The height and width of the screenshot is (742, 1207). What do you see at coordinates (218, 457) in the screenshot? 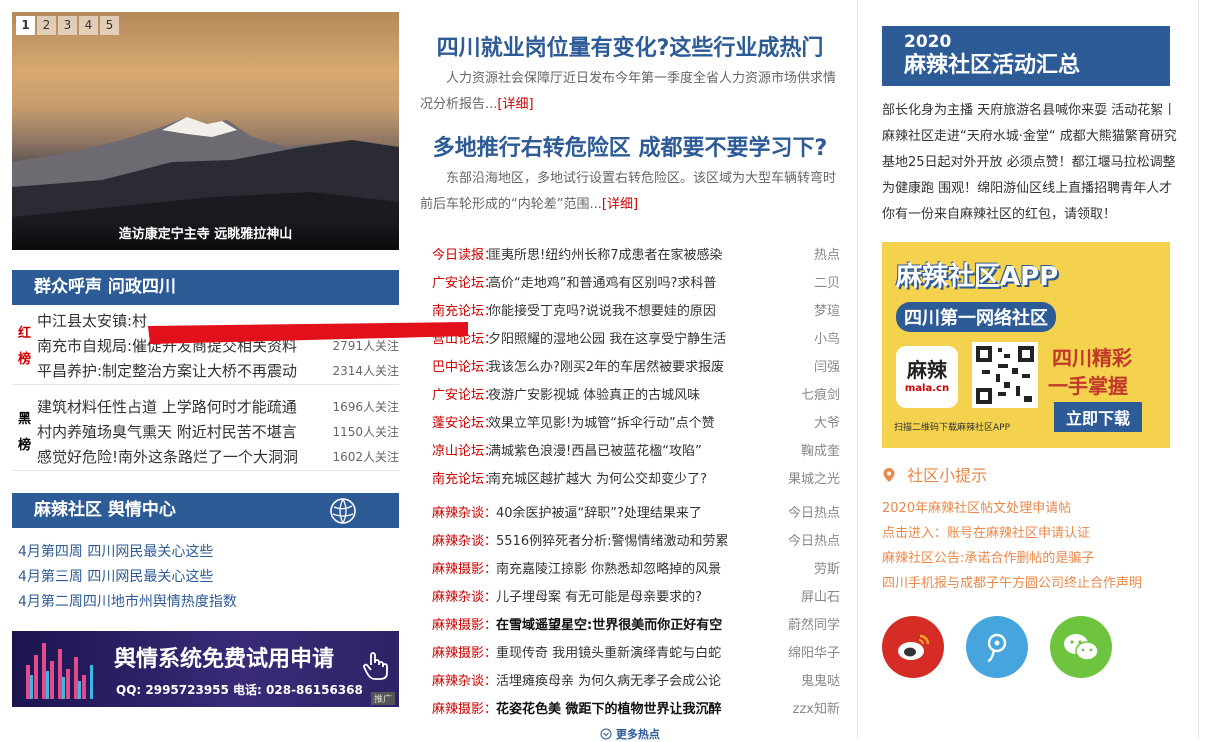
I see `black-list-item: 感觉好危险!南外这条路烂了一个大洞洞 1602人关注` at bounding box center [218, 457].